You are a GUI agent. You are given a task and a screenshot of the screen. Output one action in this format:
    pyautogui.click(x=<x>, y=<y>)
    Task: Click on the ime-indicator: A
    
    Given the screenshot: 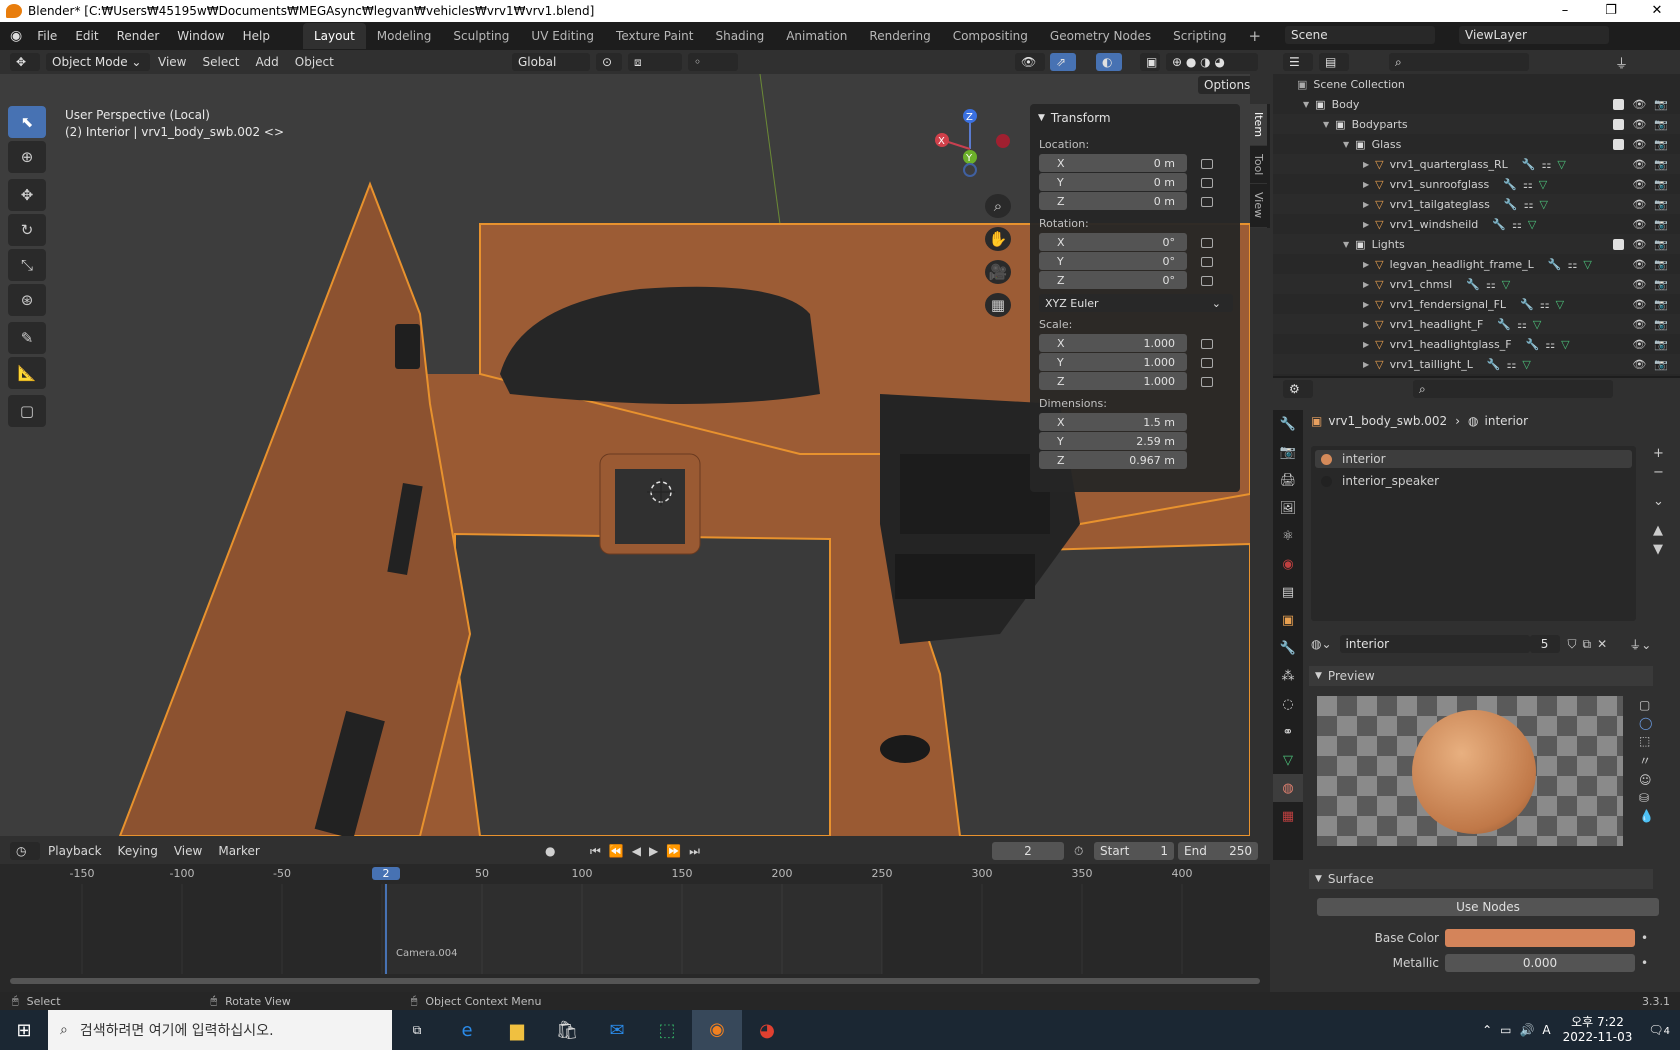 What is the action you would take?
    pyautogui.click(x=1546, y=1030)
    